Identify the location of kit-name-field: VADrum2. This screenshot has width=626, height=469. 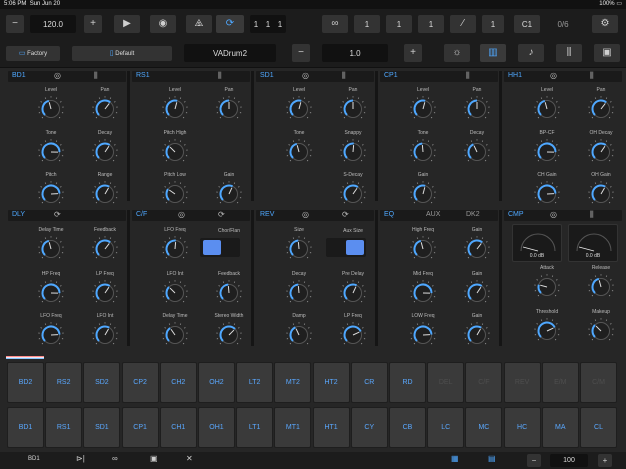
(230, 53).